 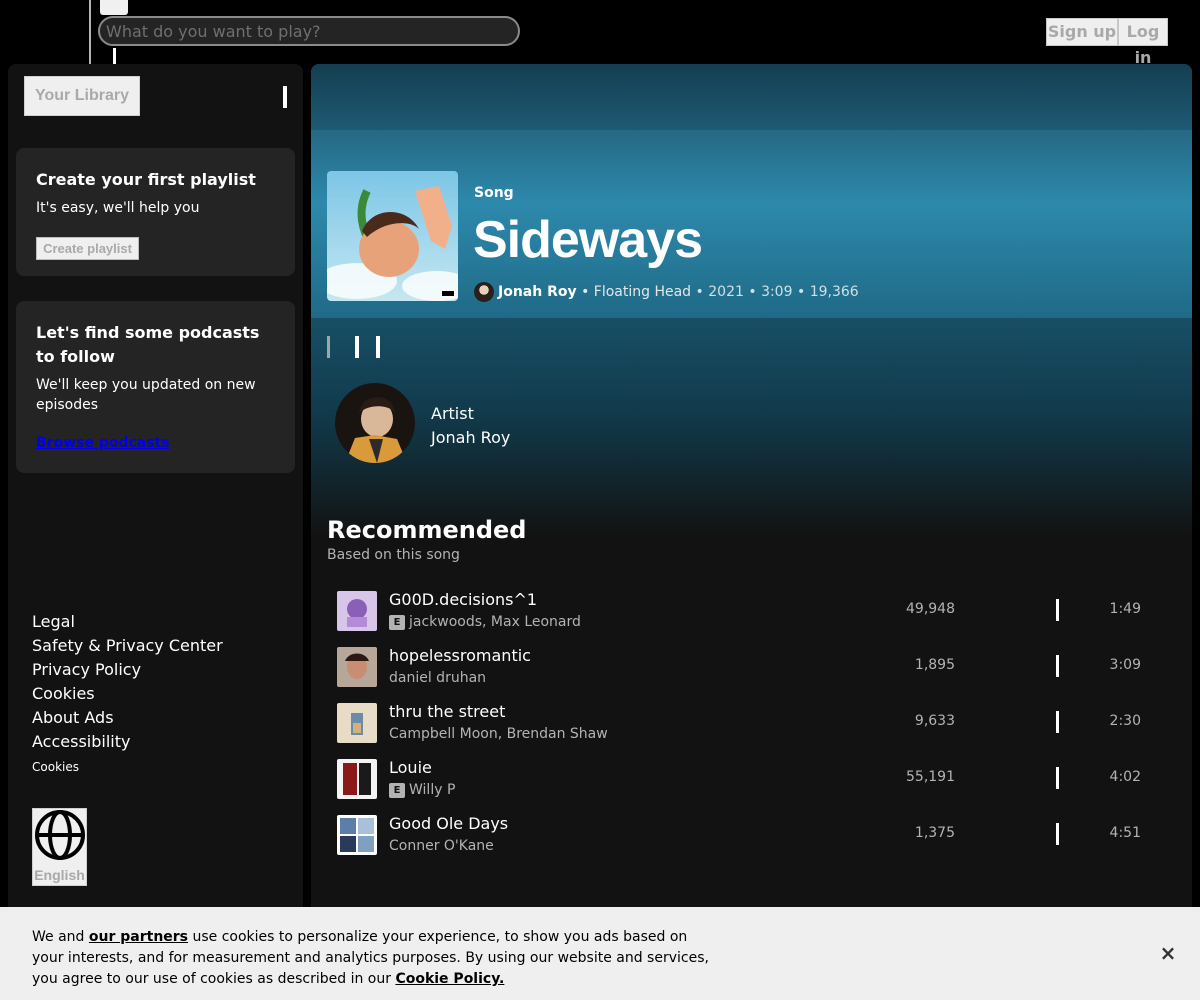 I want to click on footer-link-cookies: Cookies, so click(x=127, y=694).